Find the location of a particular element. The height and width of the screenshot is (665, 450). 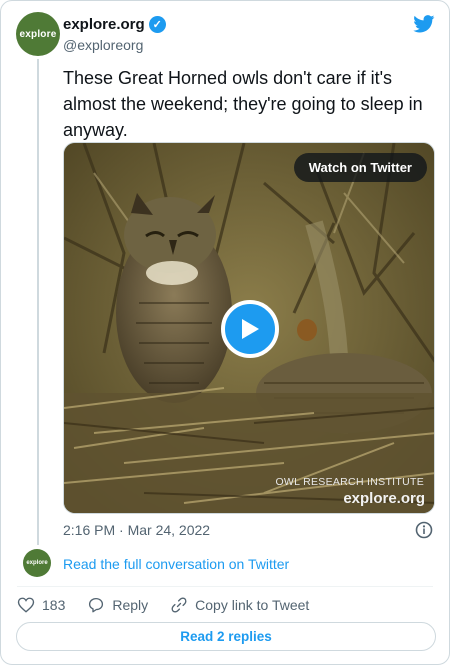

play-button is located at coordinates (250, 329).